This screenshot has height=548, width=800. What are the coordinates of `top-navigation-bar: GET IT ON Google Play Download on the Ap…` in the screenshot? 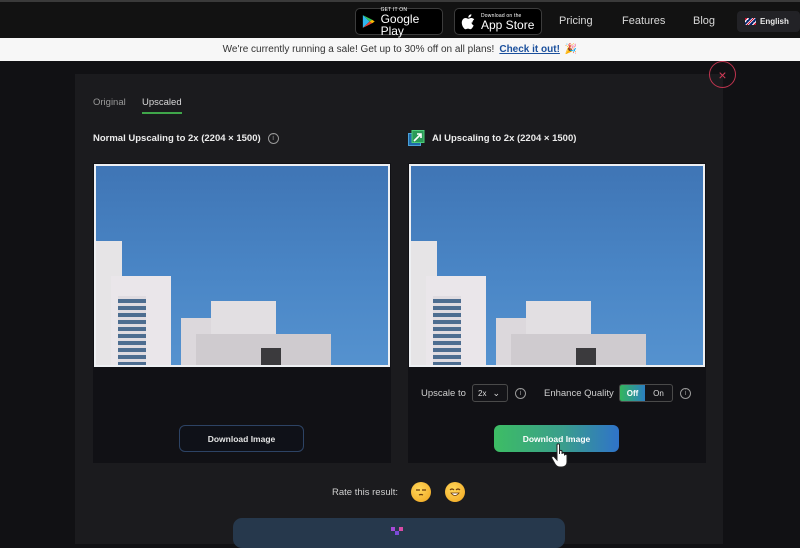 It's located at (400, 19).